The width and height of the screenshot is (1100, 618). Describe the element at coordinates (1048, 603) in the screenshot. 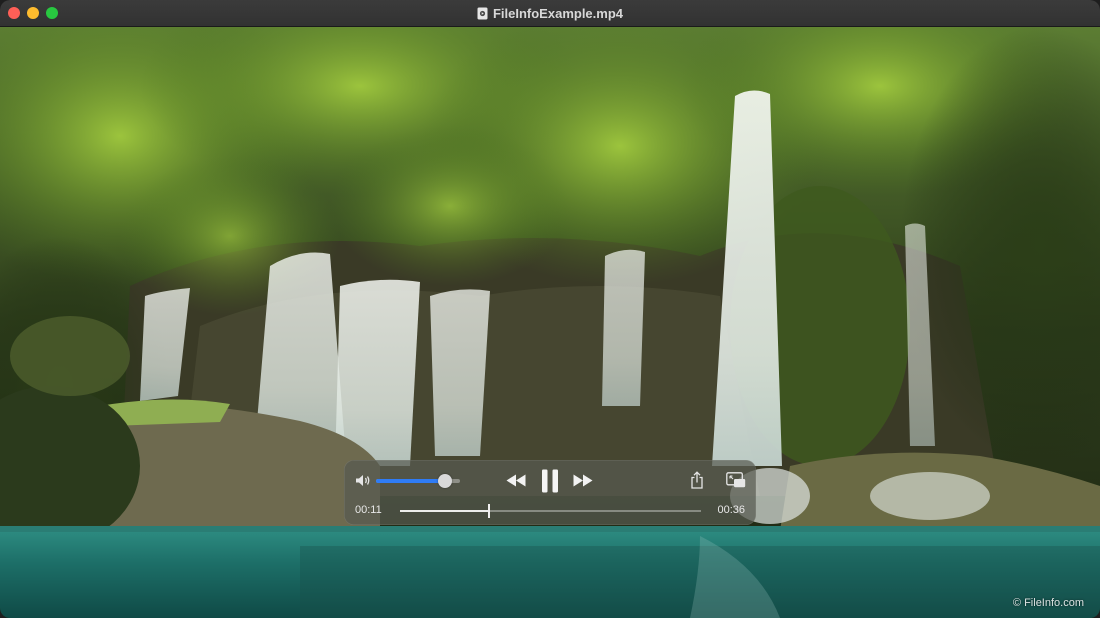

I see `watermark-text: © FileInfo.com` at that location.